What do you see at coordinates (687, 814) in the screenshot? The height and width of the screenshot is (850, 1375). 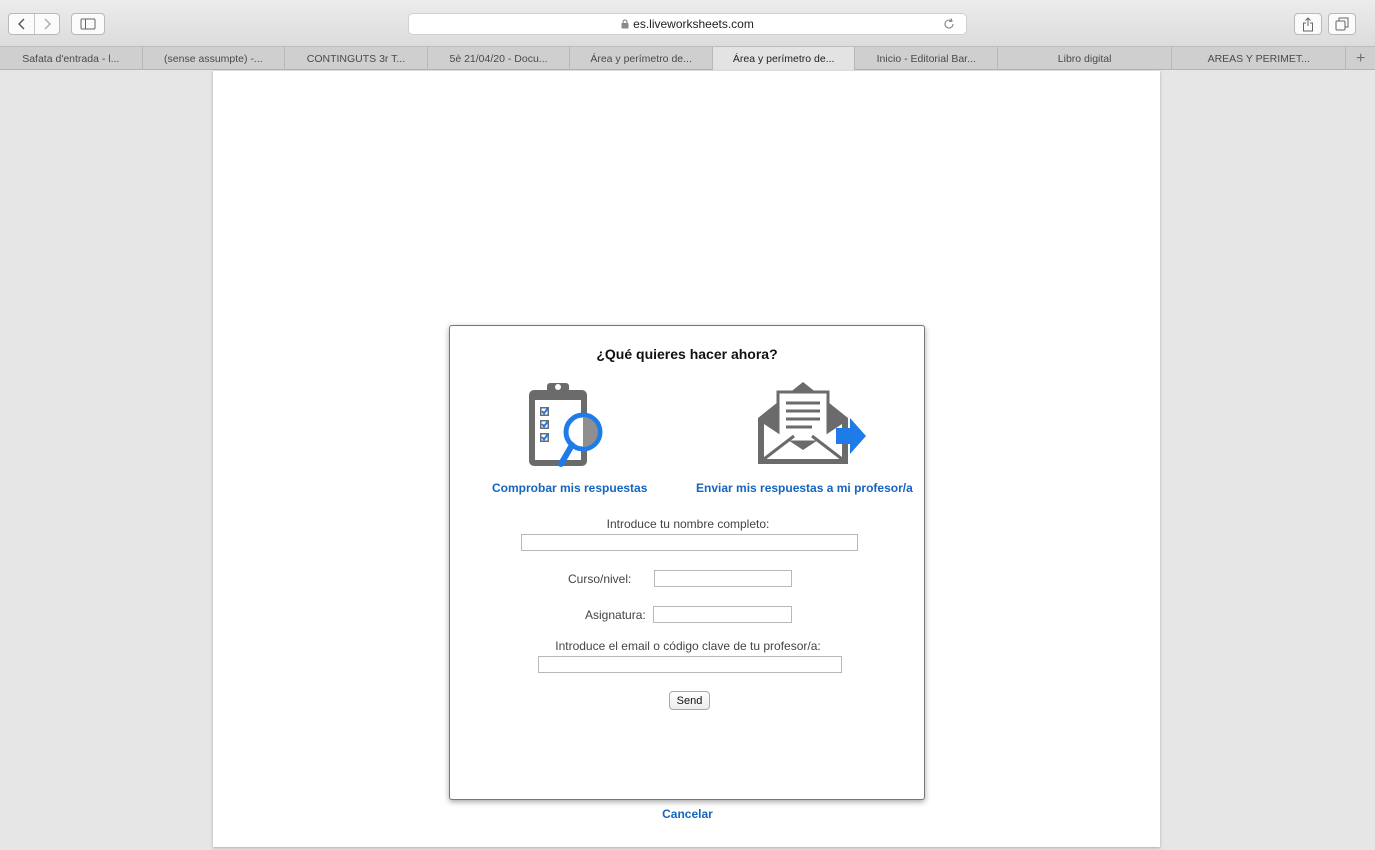 I see `cancel-link: Cancelar` at bounding box center [687, 814].